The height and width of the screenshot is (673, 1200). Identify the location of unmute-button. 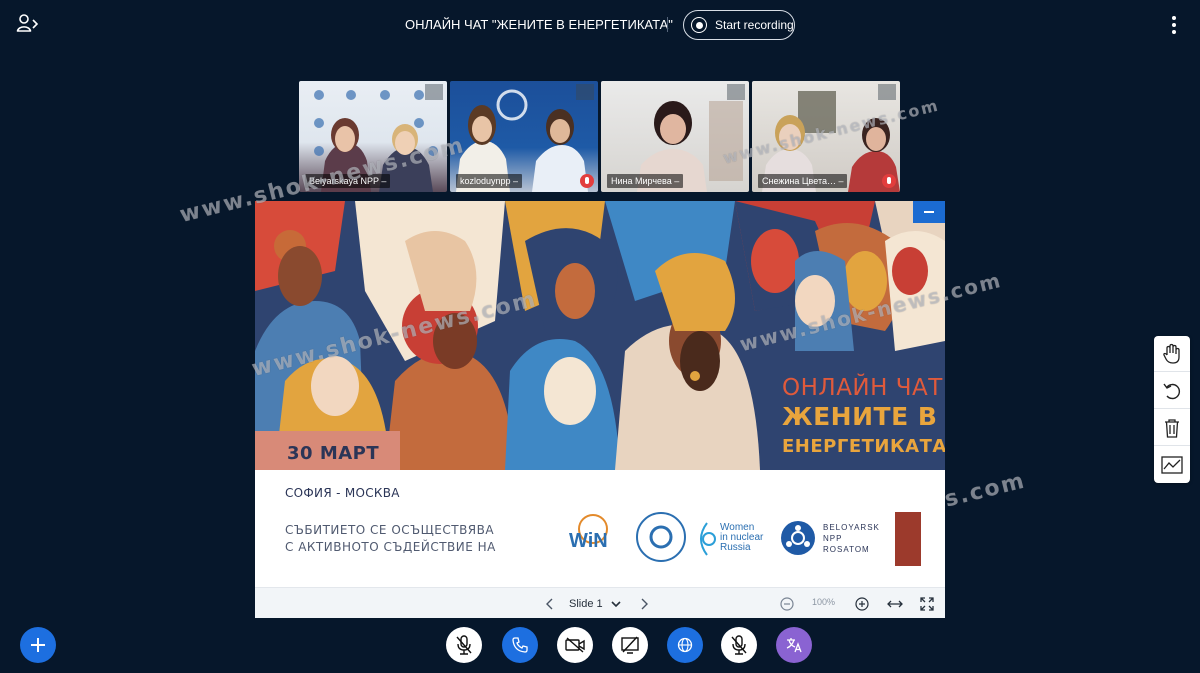
(464, 645).